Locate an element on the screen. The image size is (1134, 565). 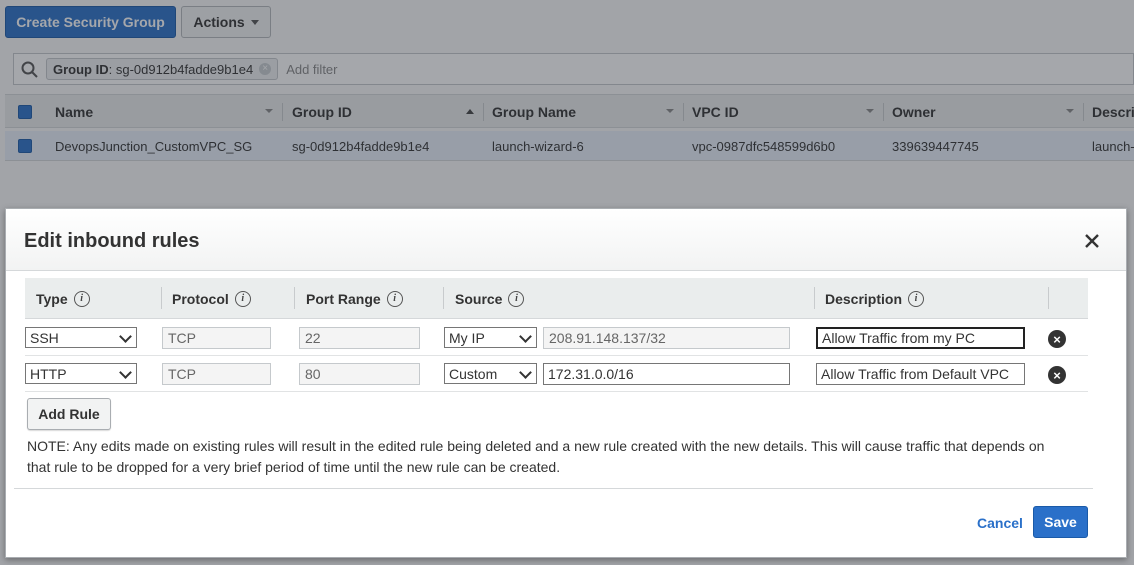
description-input: Allow Traffic from my PC is located at coordinates (920, 338).